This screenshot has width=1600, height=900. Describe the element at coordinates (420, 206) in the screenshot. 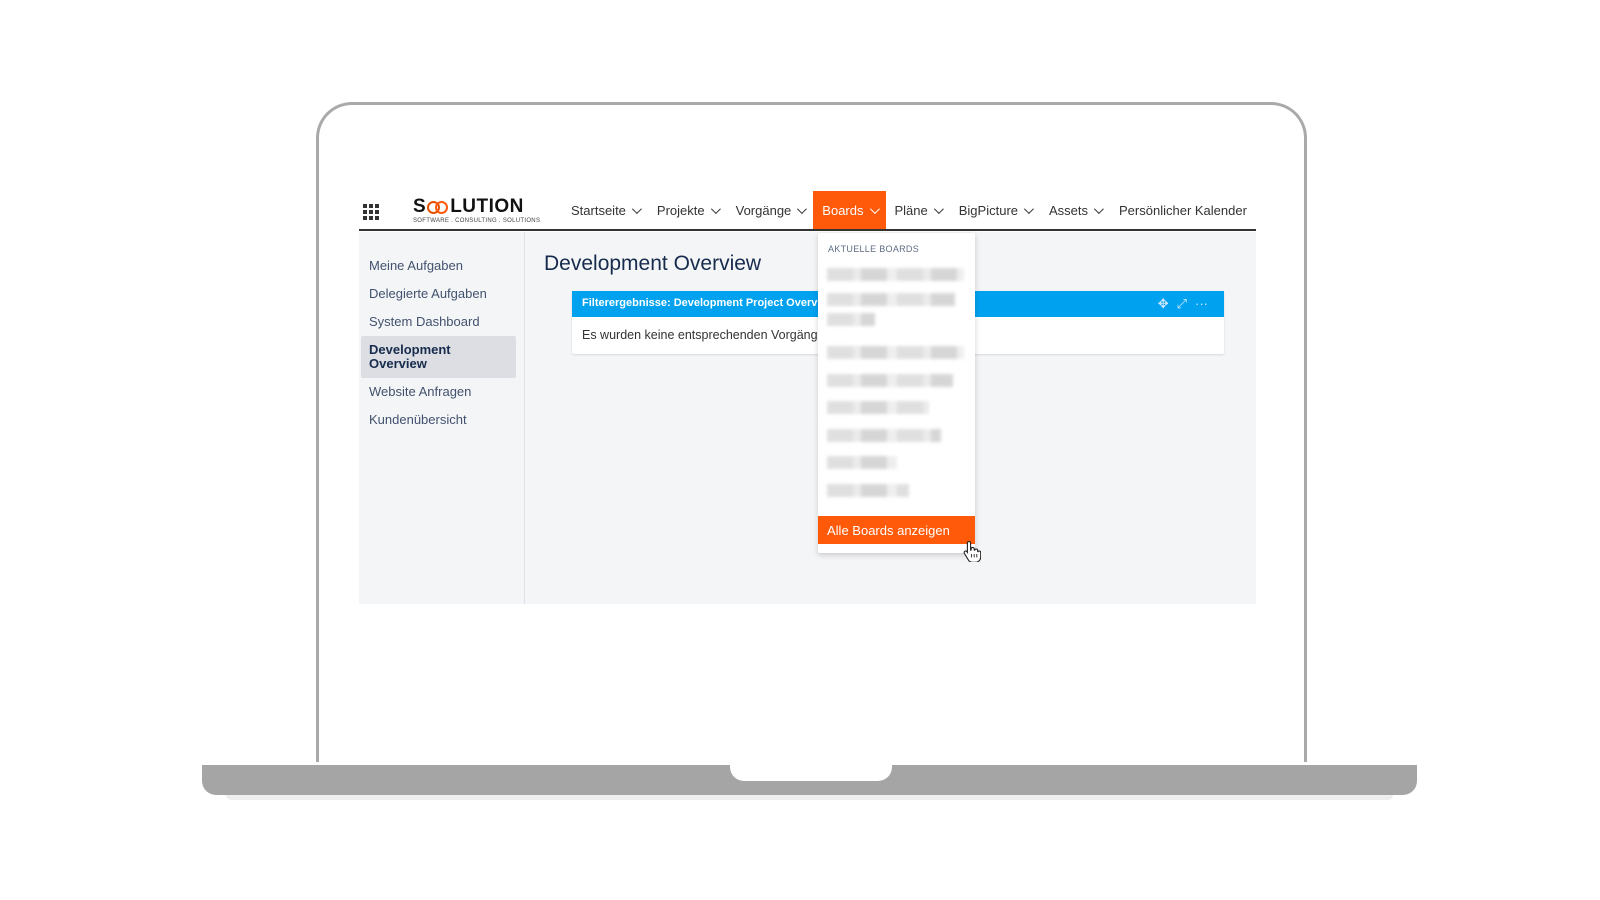

I see `logo-text-start: S` at that location.